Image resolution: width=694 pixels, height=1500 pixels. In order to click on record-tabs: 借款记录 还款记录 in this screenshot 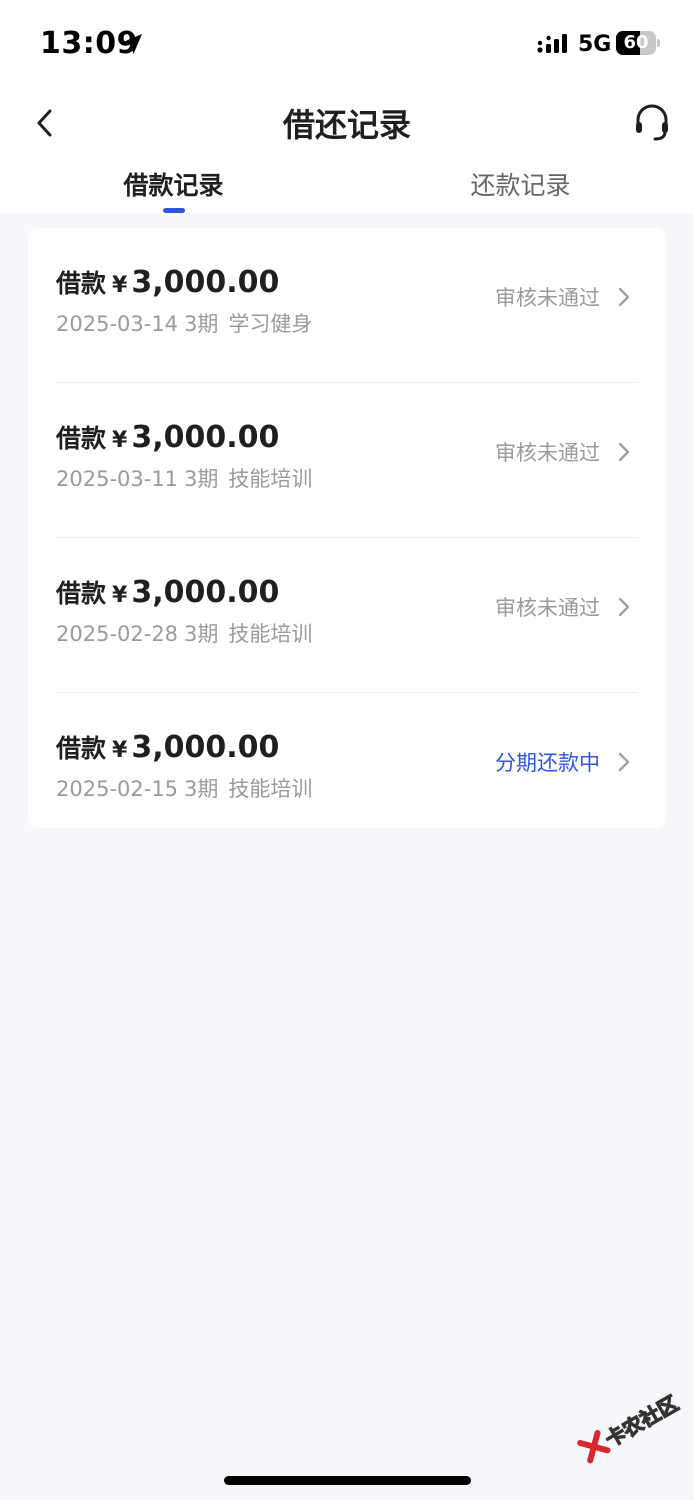, I will do `click(347, 189)`.